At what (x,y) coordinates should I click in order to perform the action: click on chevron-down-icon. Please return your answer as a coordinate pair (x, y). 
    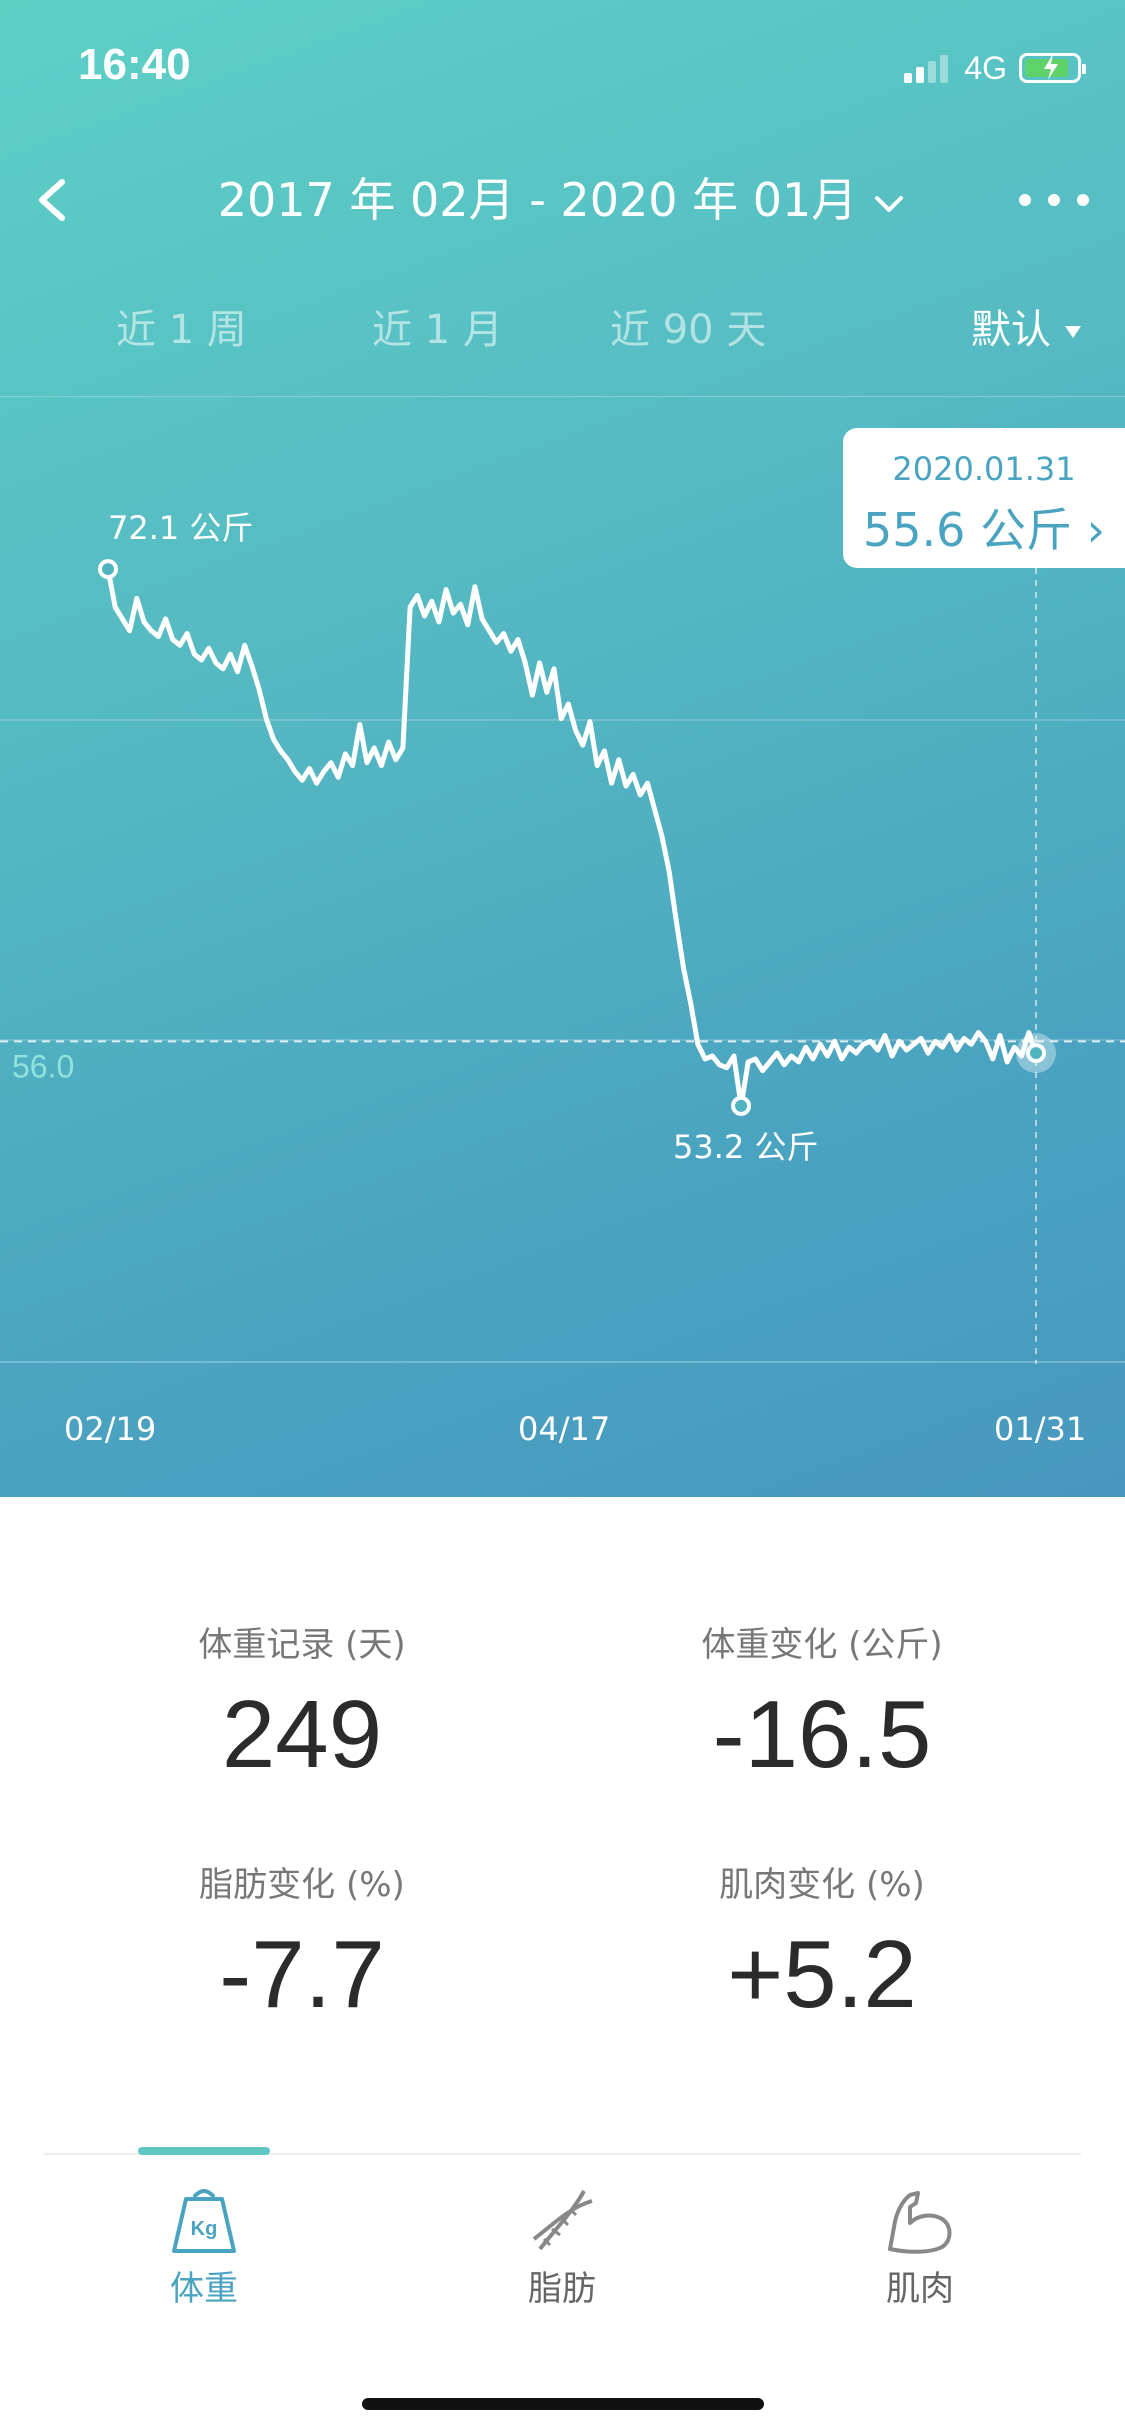
    Looking at the image, I should click on (889, 203).